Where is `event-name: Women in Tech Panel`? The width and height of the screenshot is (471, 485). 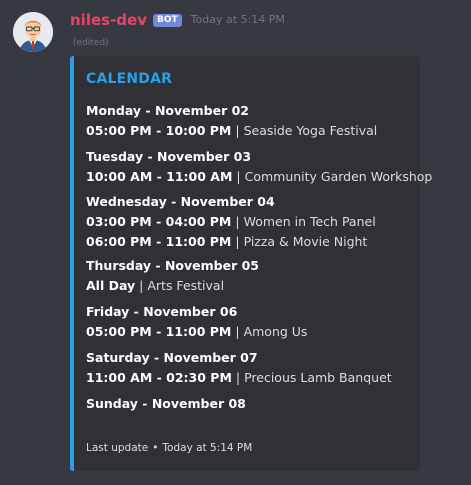
event-name: Women in Tech Panel is located at coordinates (309, 221).